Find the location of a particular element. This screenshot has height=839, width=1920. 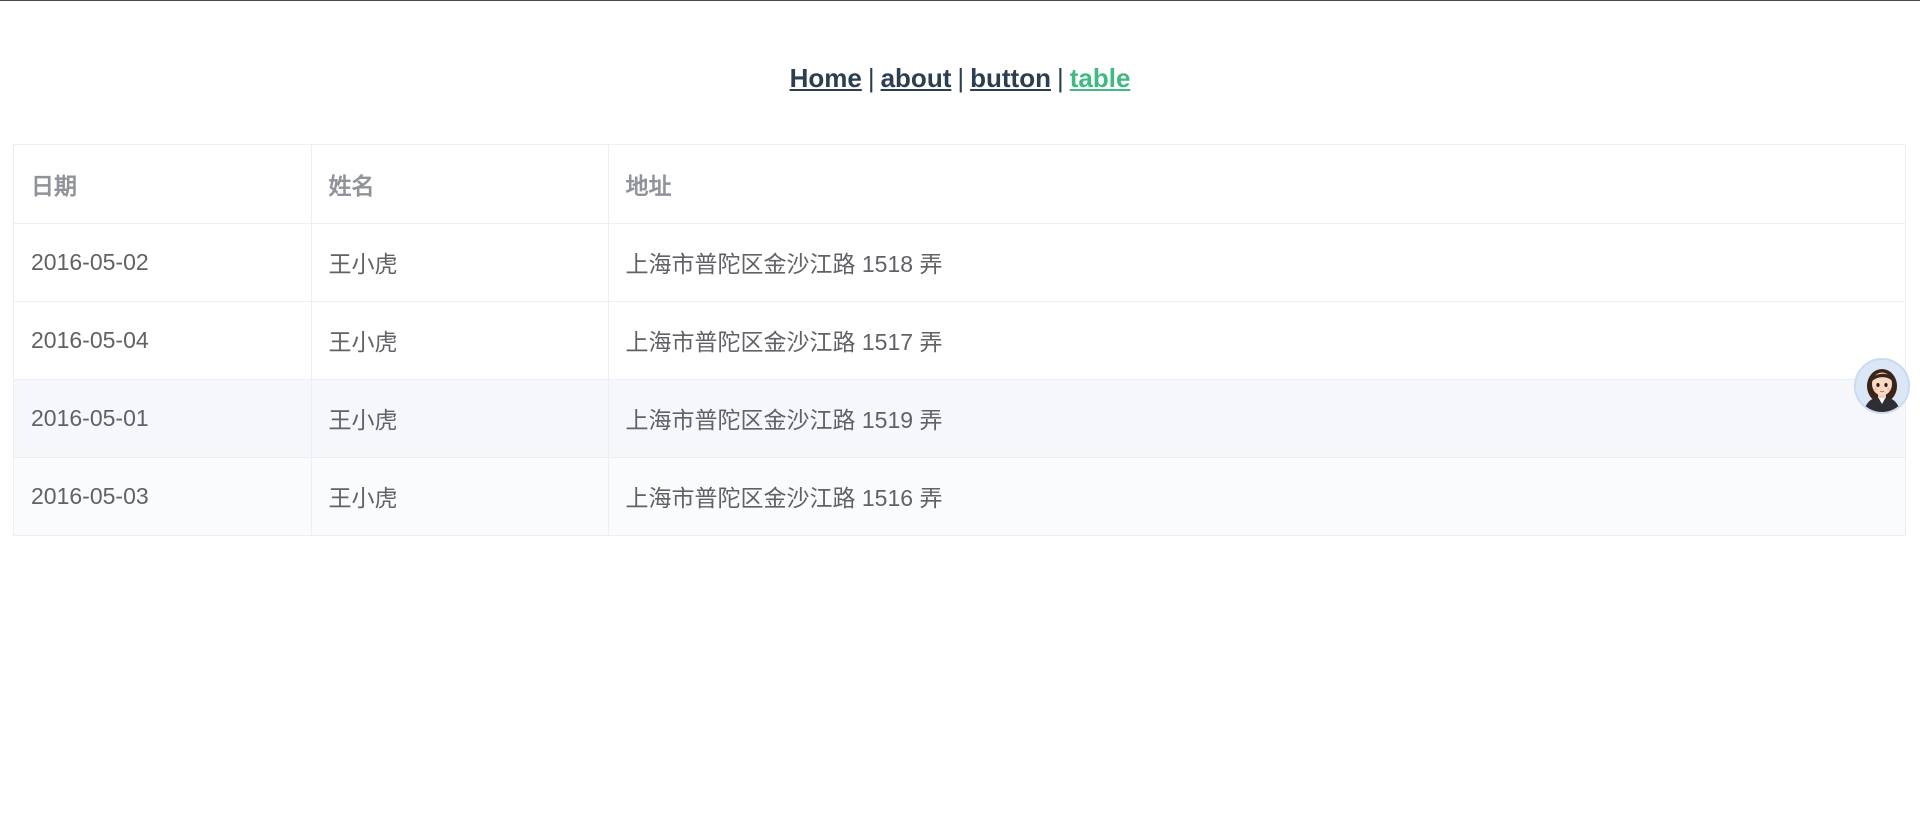

cell-address: 上海市普陀区金沙江路 1519 弄 is located at coordinates (1256, 418).